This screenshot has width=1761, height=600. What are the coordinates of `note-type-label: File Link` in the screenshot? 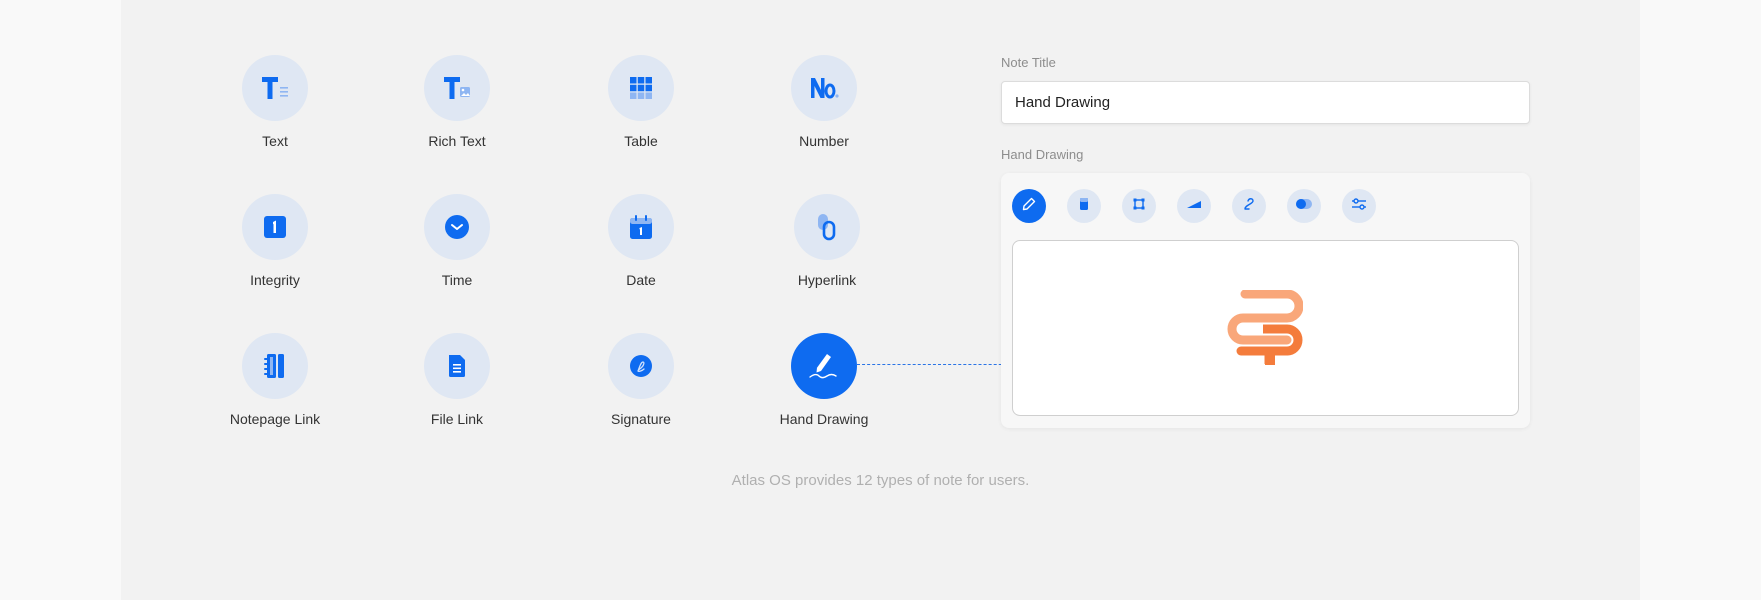 It's located at (457, 419).